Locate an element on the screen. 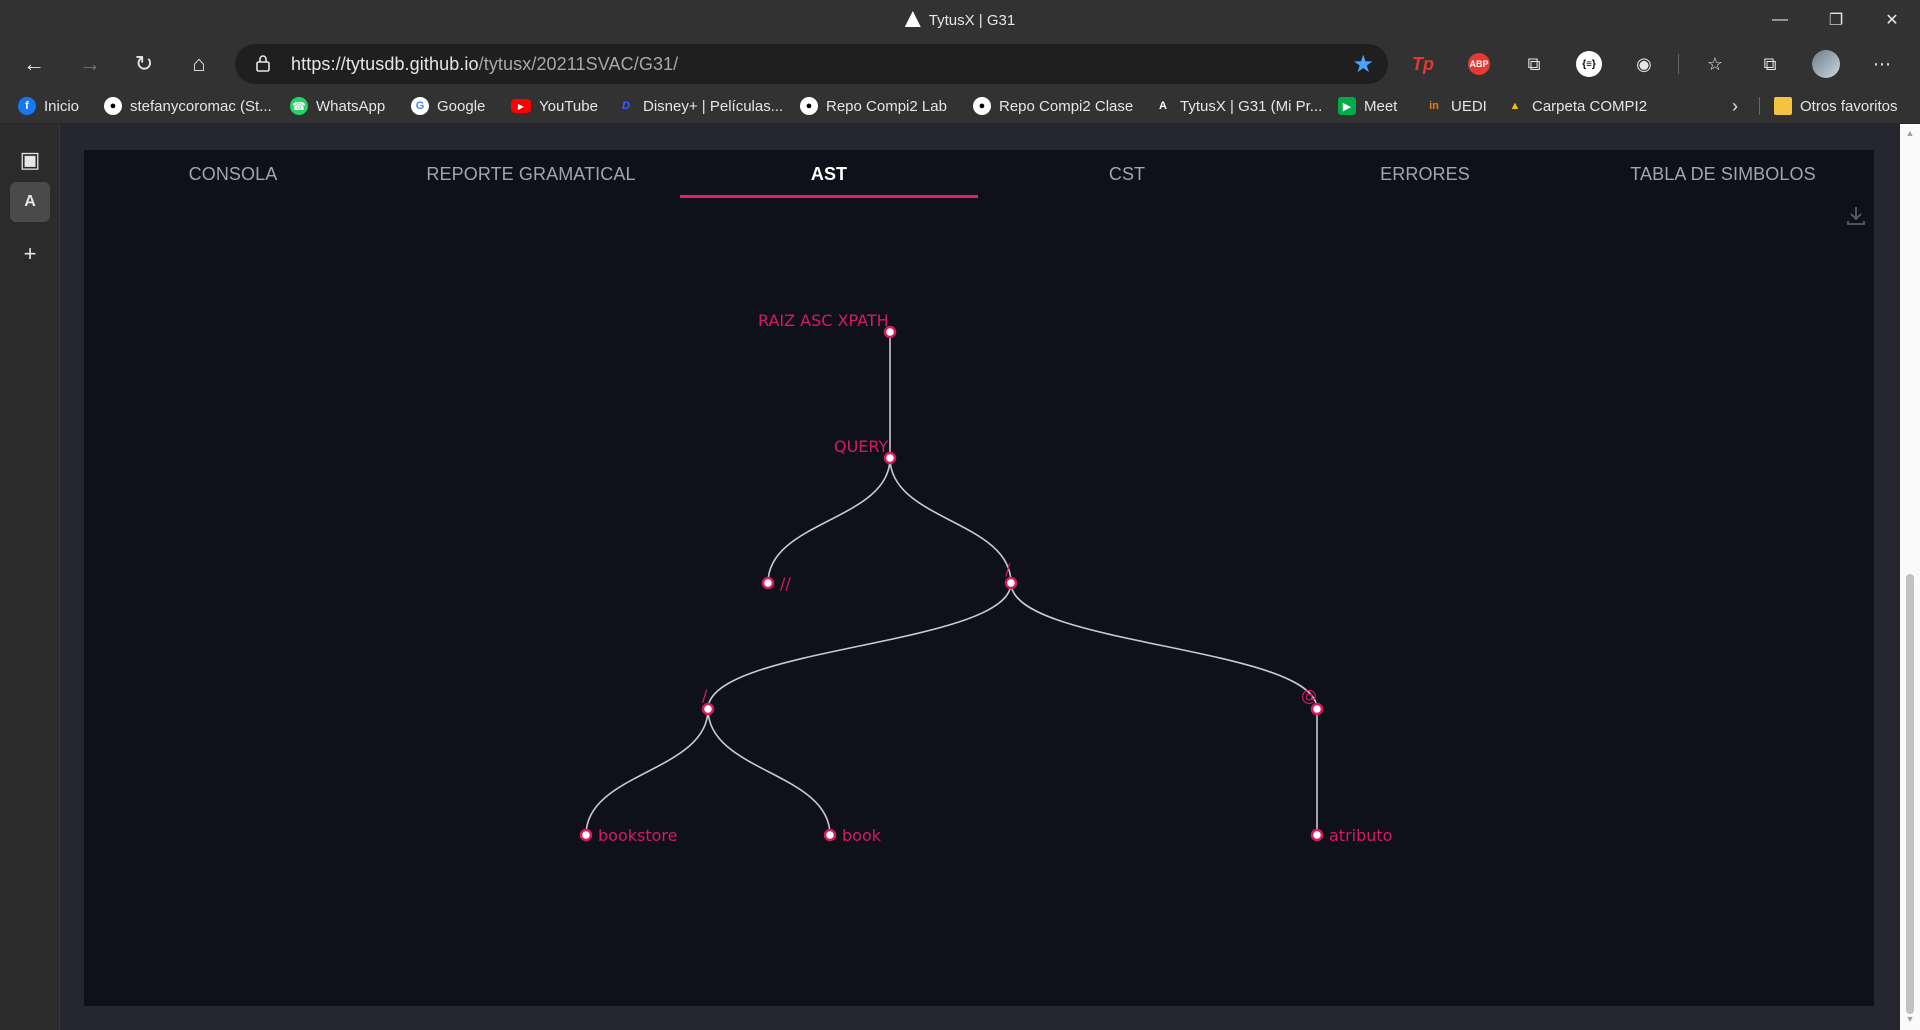 The height and width of the screenshot is (1030, 1920). title-bar: TytusX | G31 — ❐ ✕ is located at coordinates (960, 20).